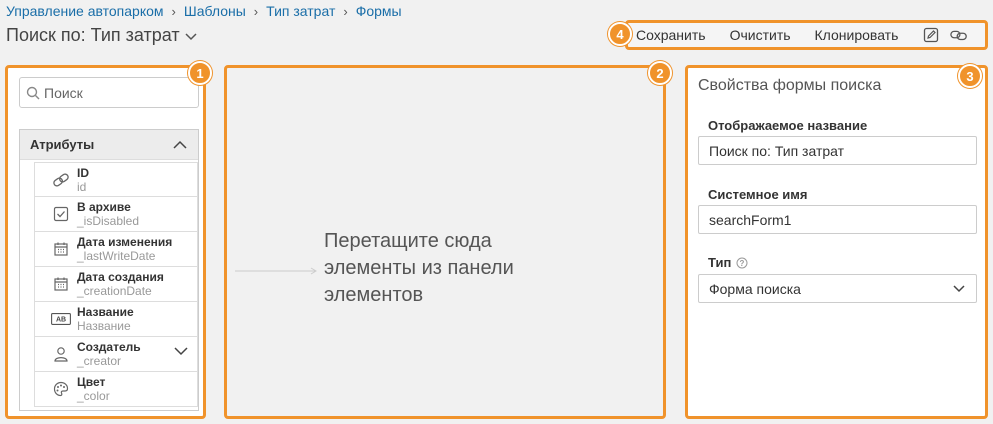  Describe the element at coordinates (104, 326) in the screenshot. I see `attribute-system-name: Название` at that location.